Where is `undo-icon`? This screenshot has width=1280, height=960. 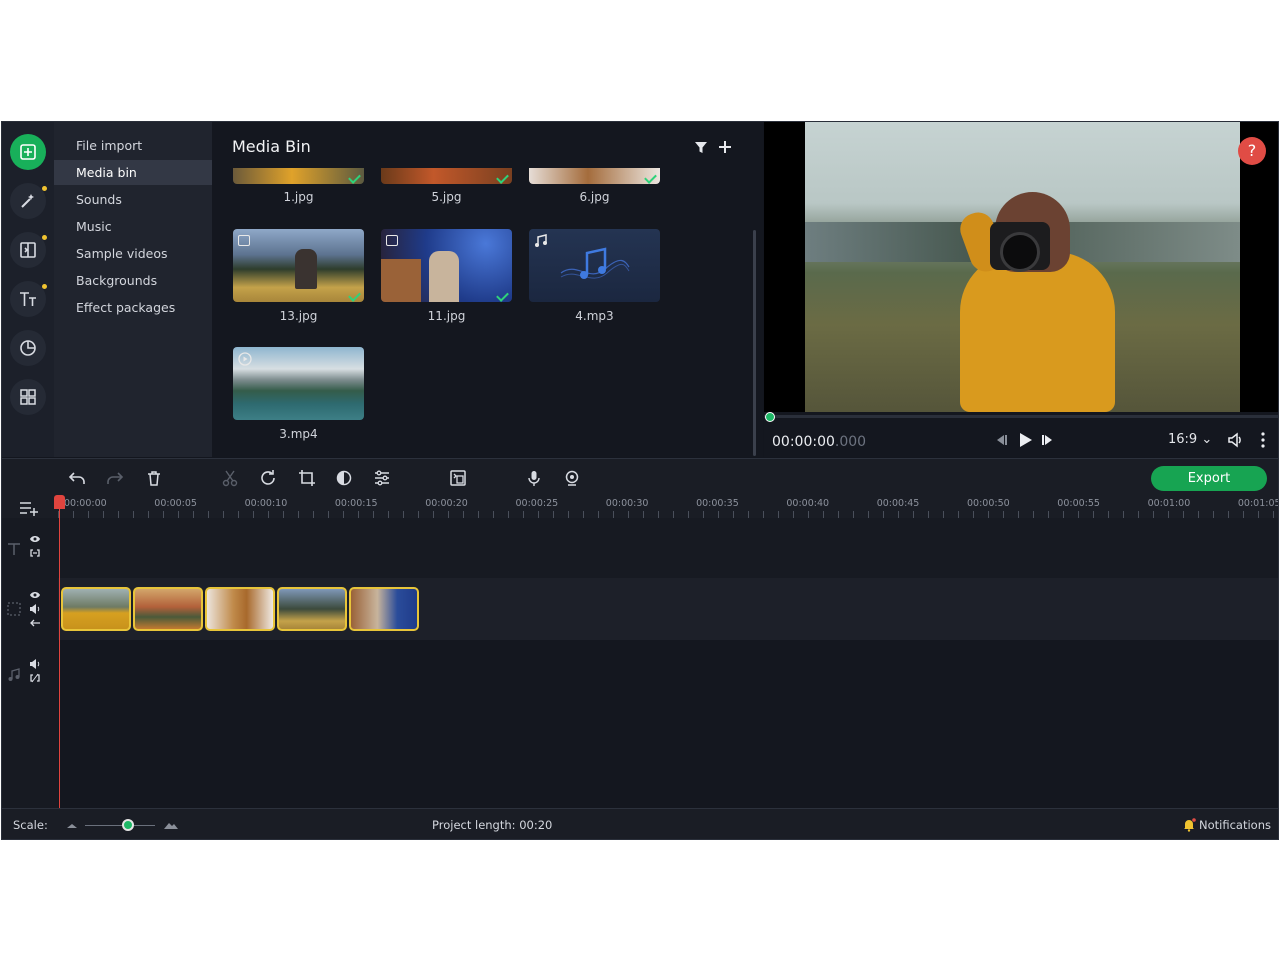 undo-icon is located at coordinates (77, 478).